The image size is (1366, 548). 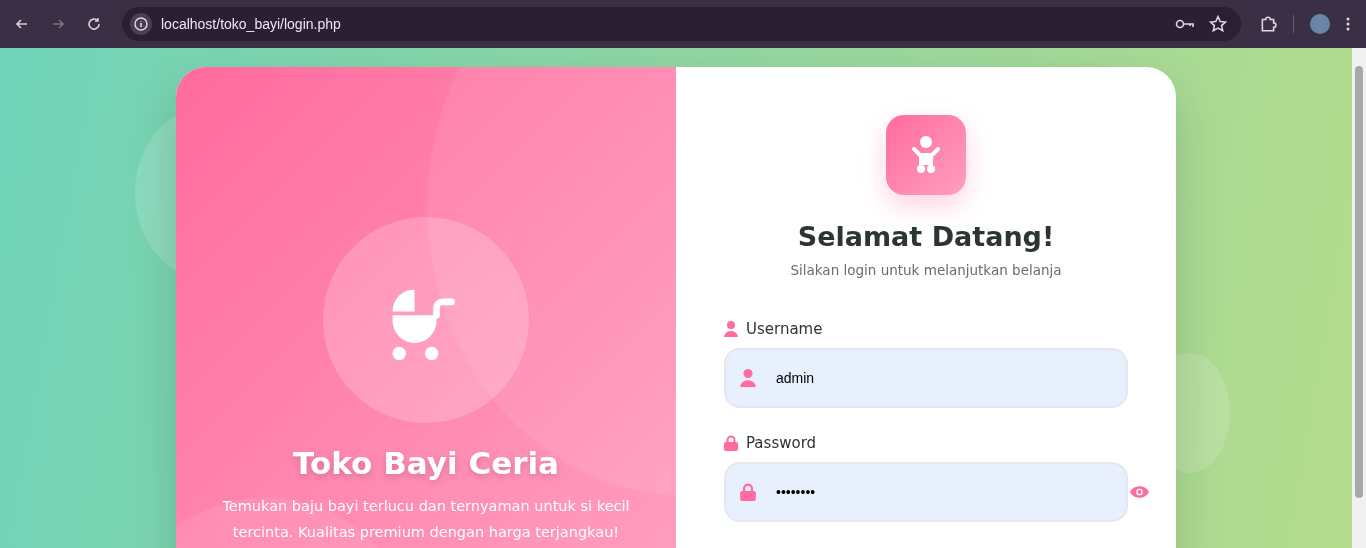 I want to click on password-field: ••••••••, so click(x=926, y=492).